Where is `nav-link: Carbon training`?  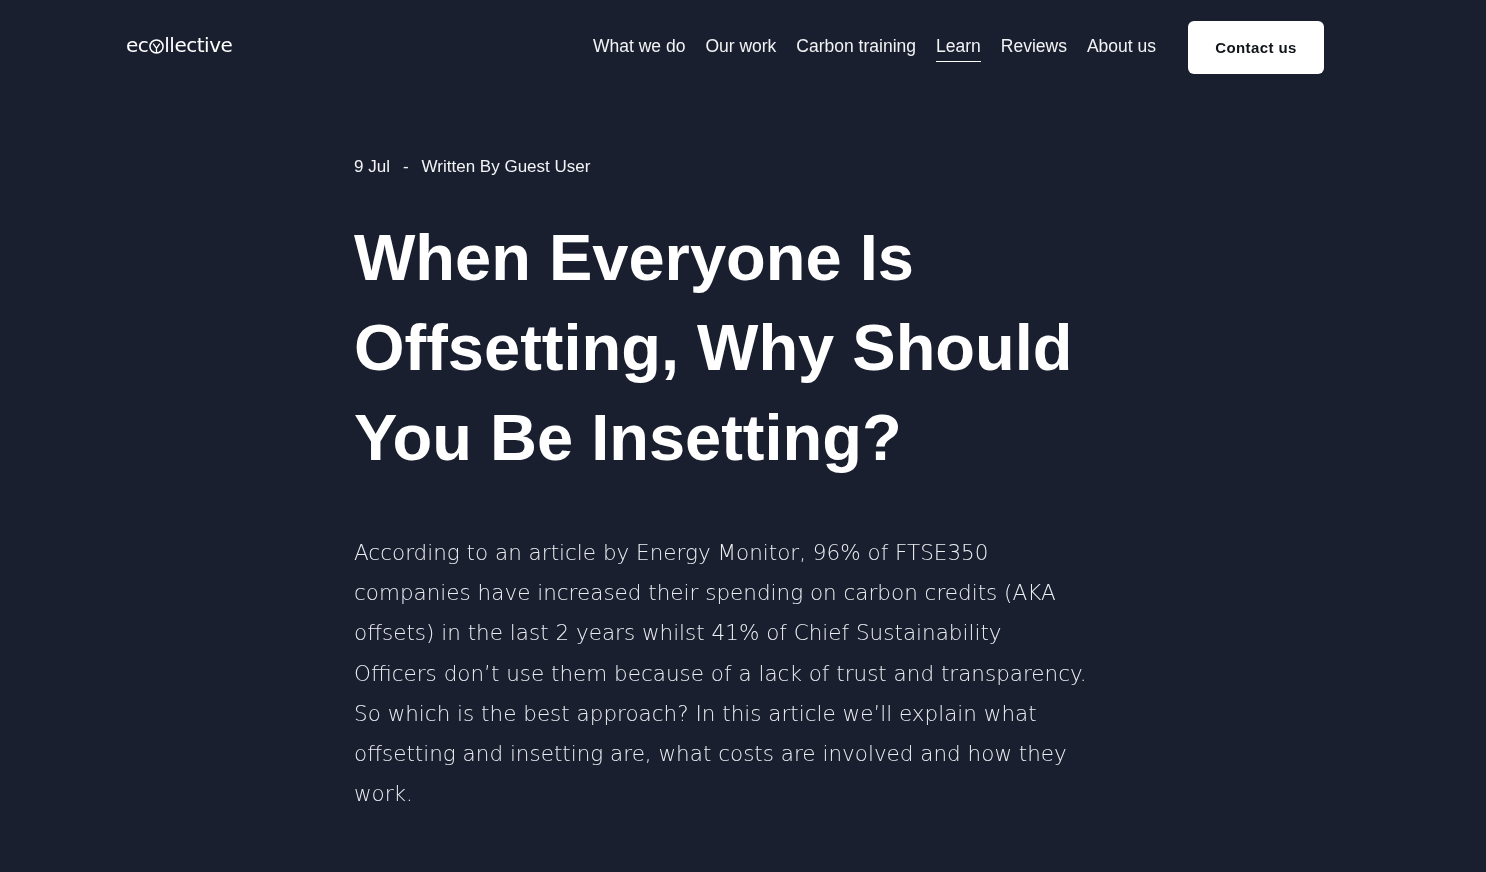 nav-link: Carbon training is located at coordinates (856, 49).